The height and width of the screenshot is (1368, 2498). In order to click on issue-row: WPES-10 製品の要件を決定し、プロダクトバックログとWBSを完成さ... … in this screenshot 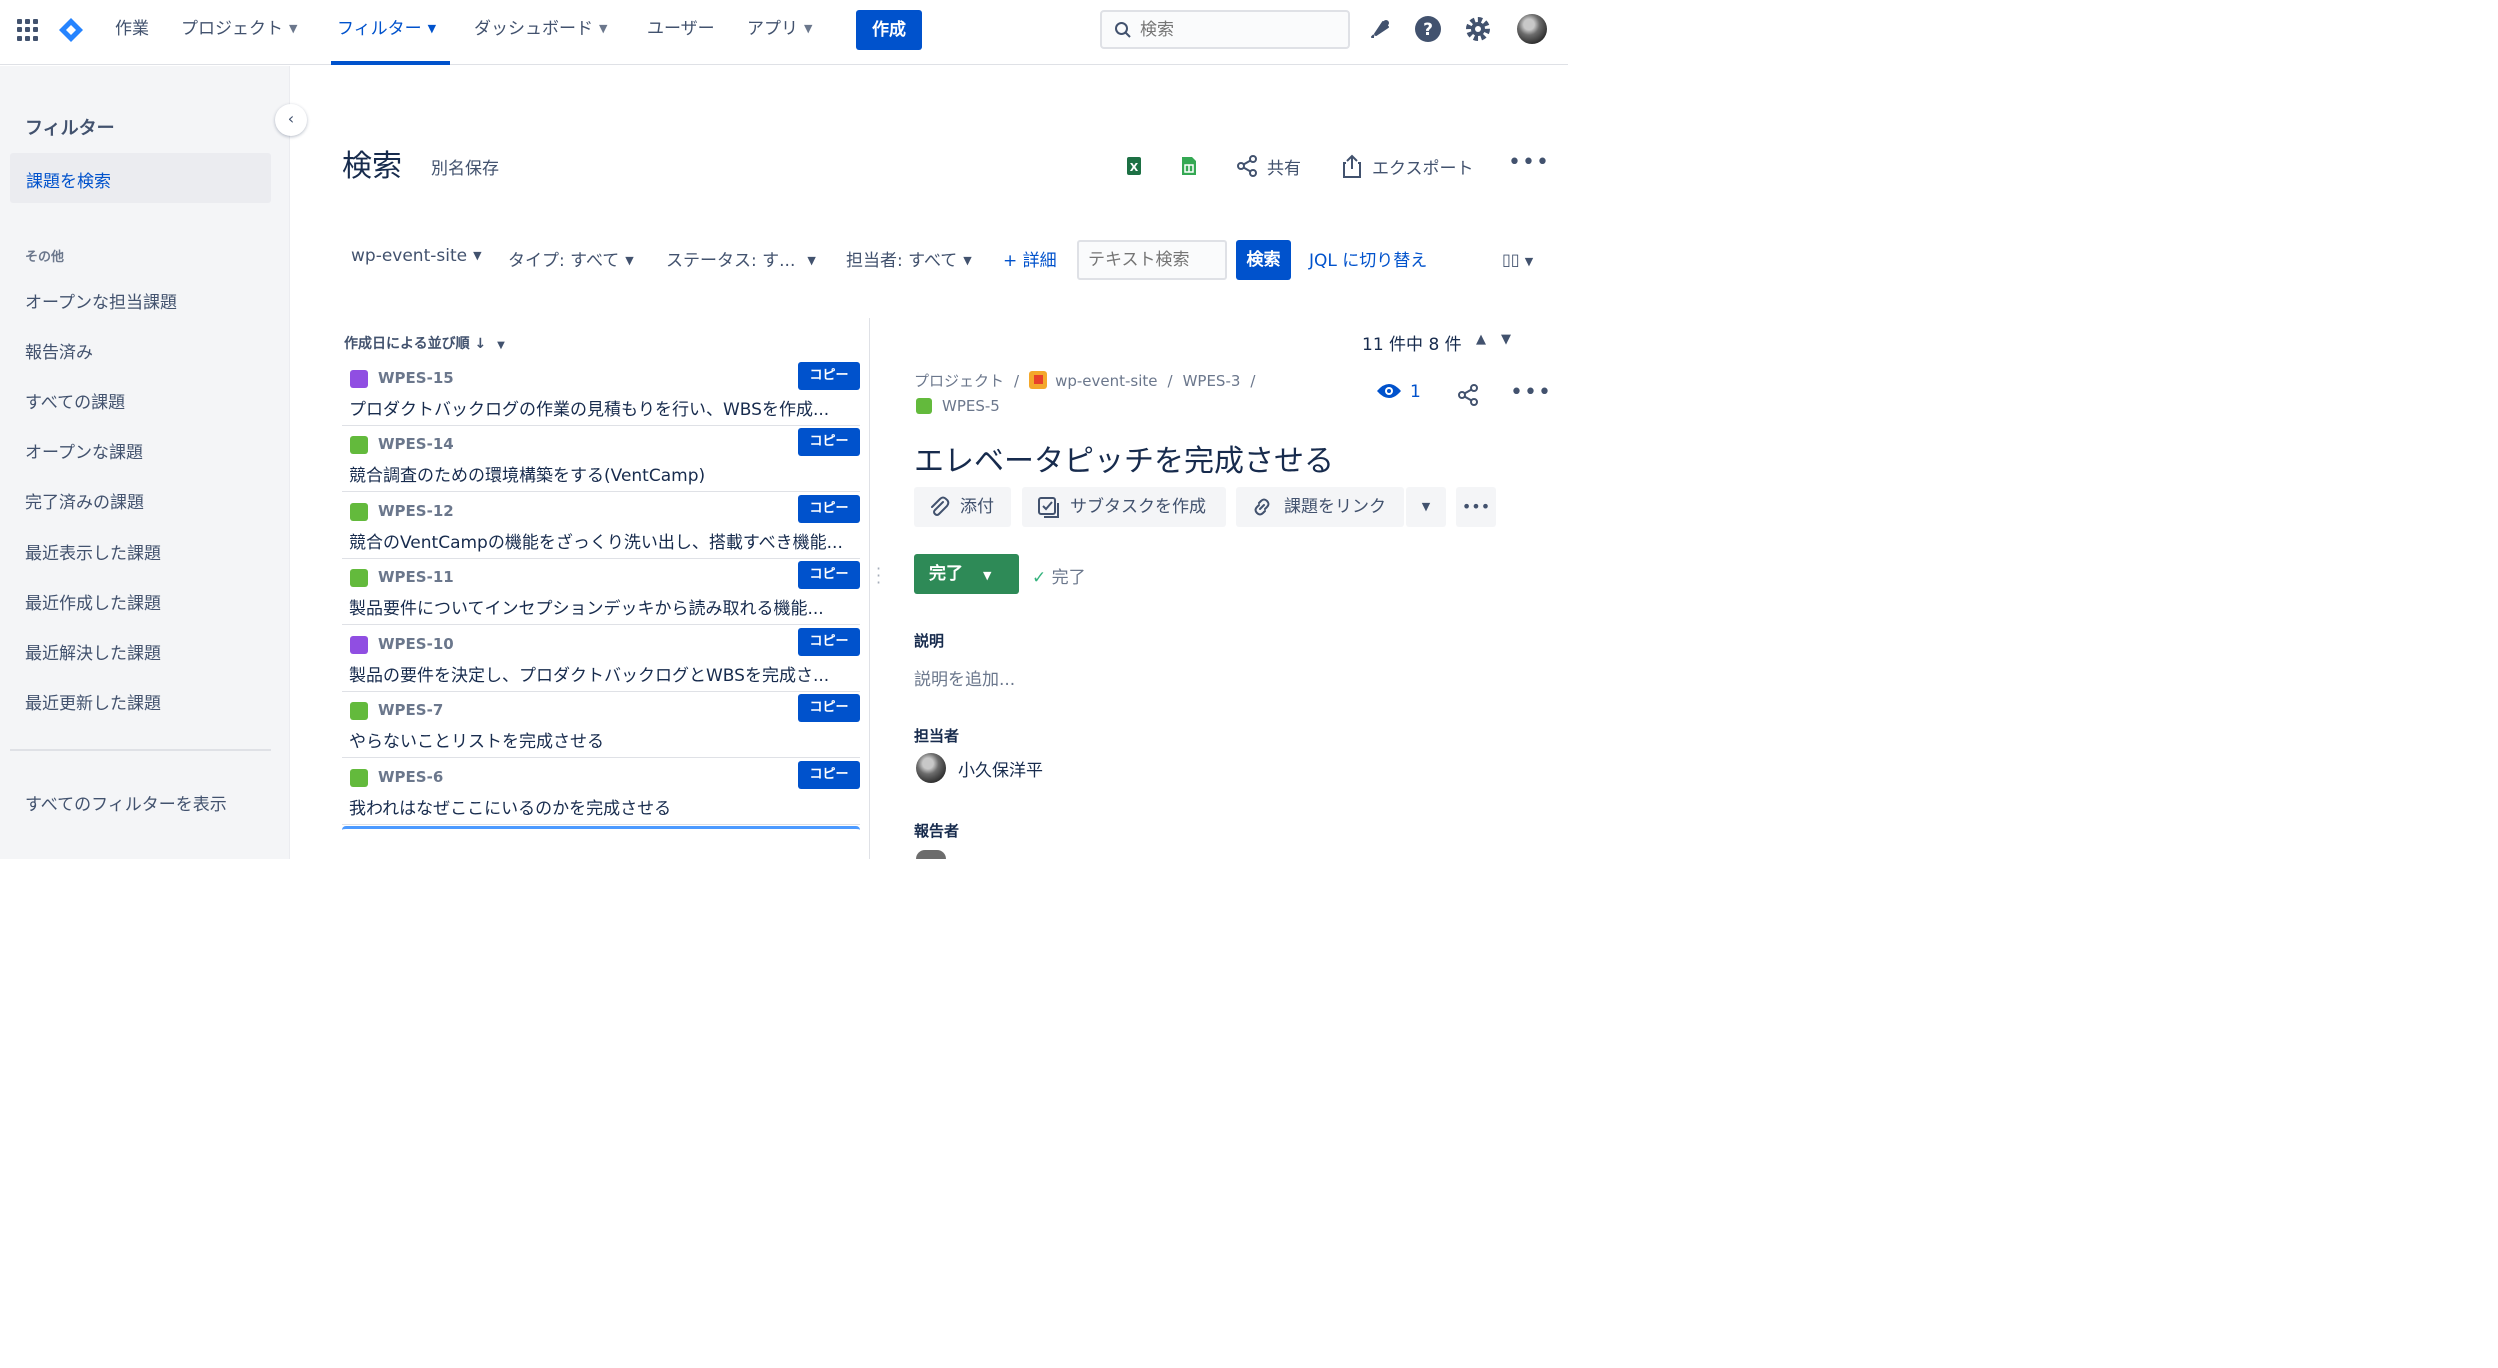, I will do `click(601, 659)`.